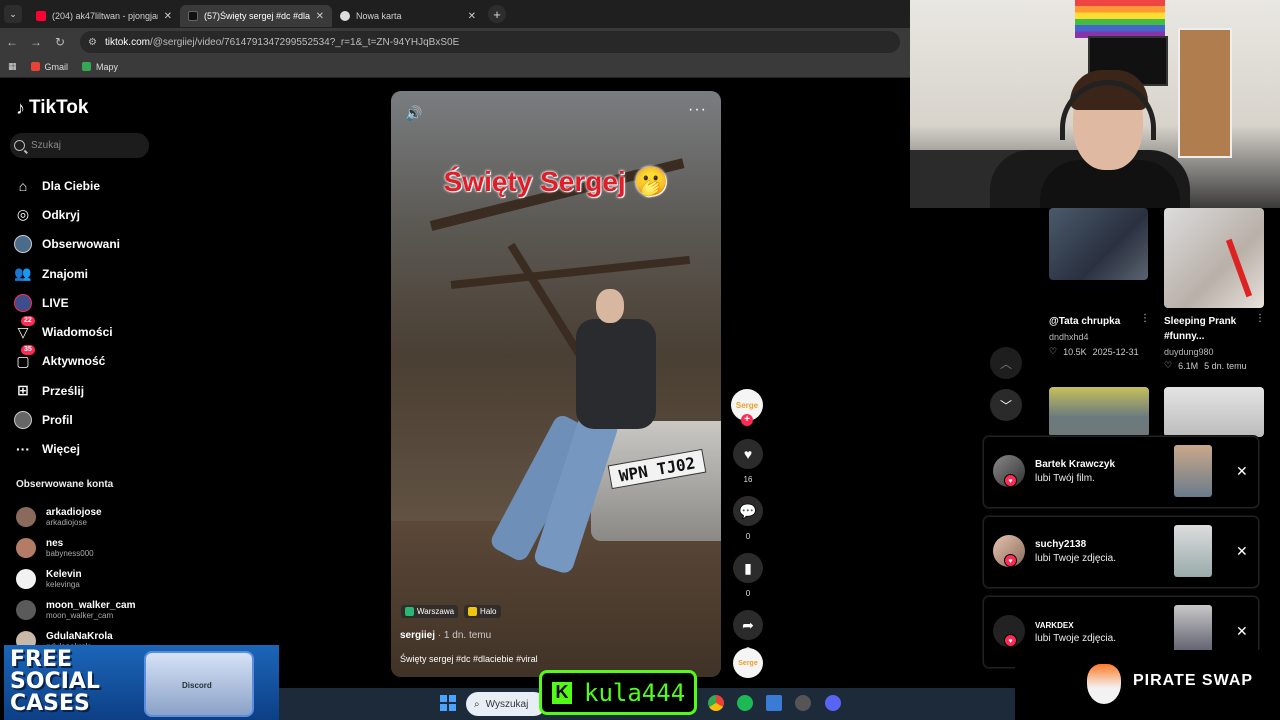 The width and height of the screenshot is (1280, 720). Describe the element at coordinates (748, 663) in the screenshot. I see `music-disc: Serge` at that location.